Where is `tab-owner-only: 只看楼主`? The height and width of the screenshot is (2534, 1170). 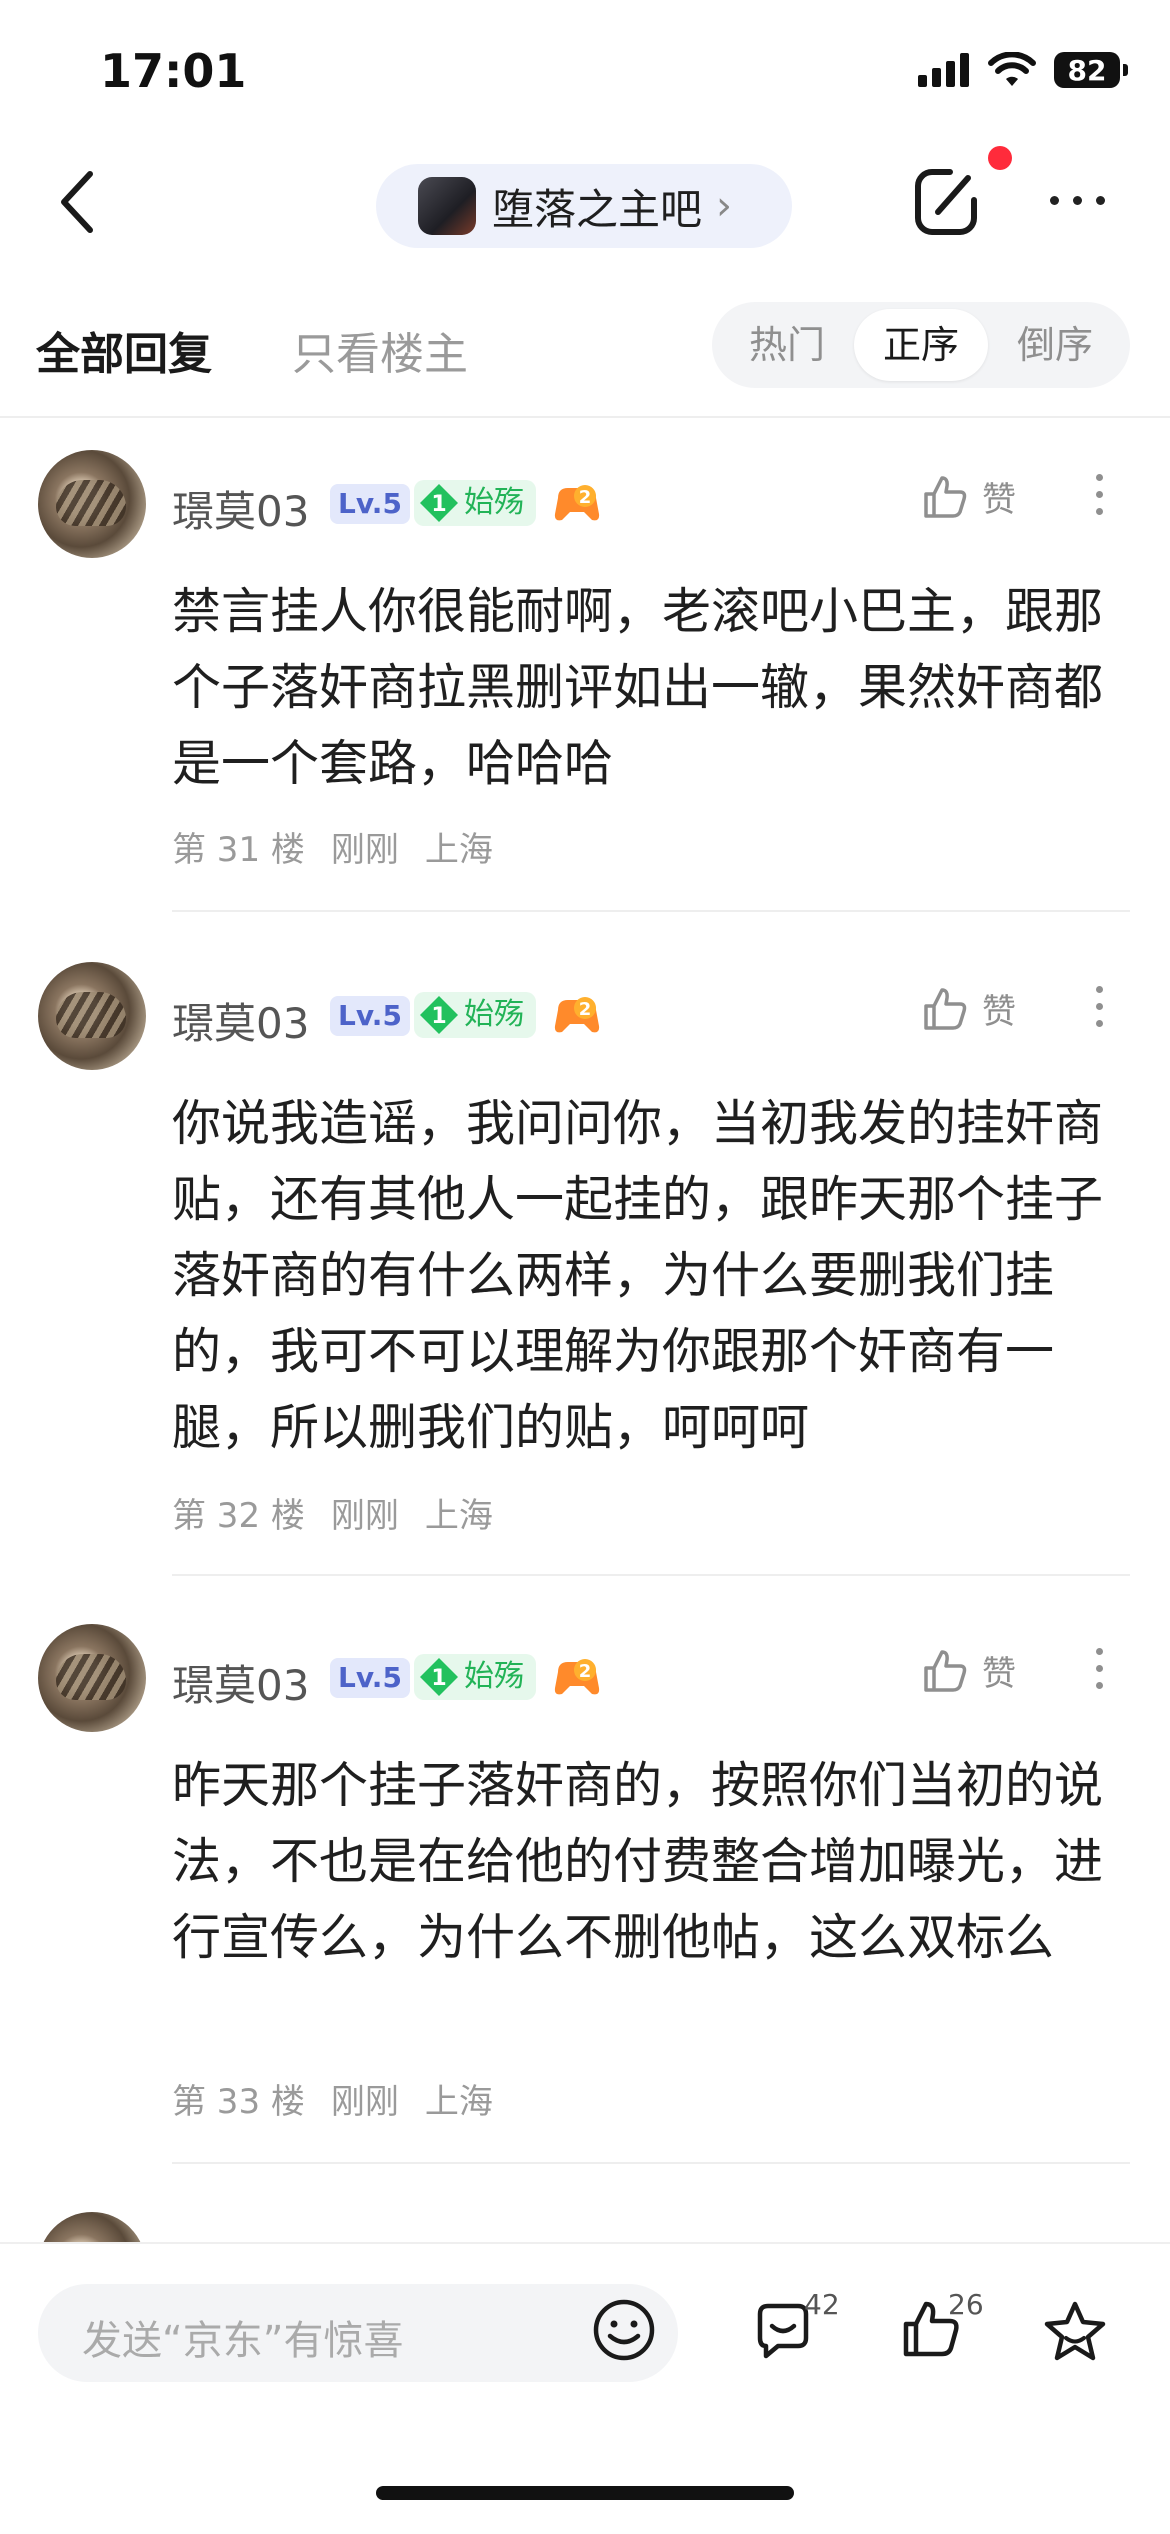 tab-owner-only: 只看楼主 is located at coordinates (380, 350).